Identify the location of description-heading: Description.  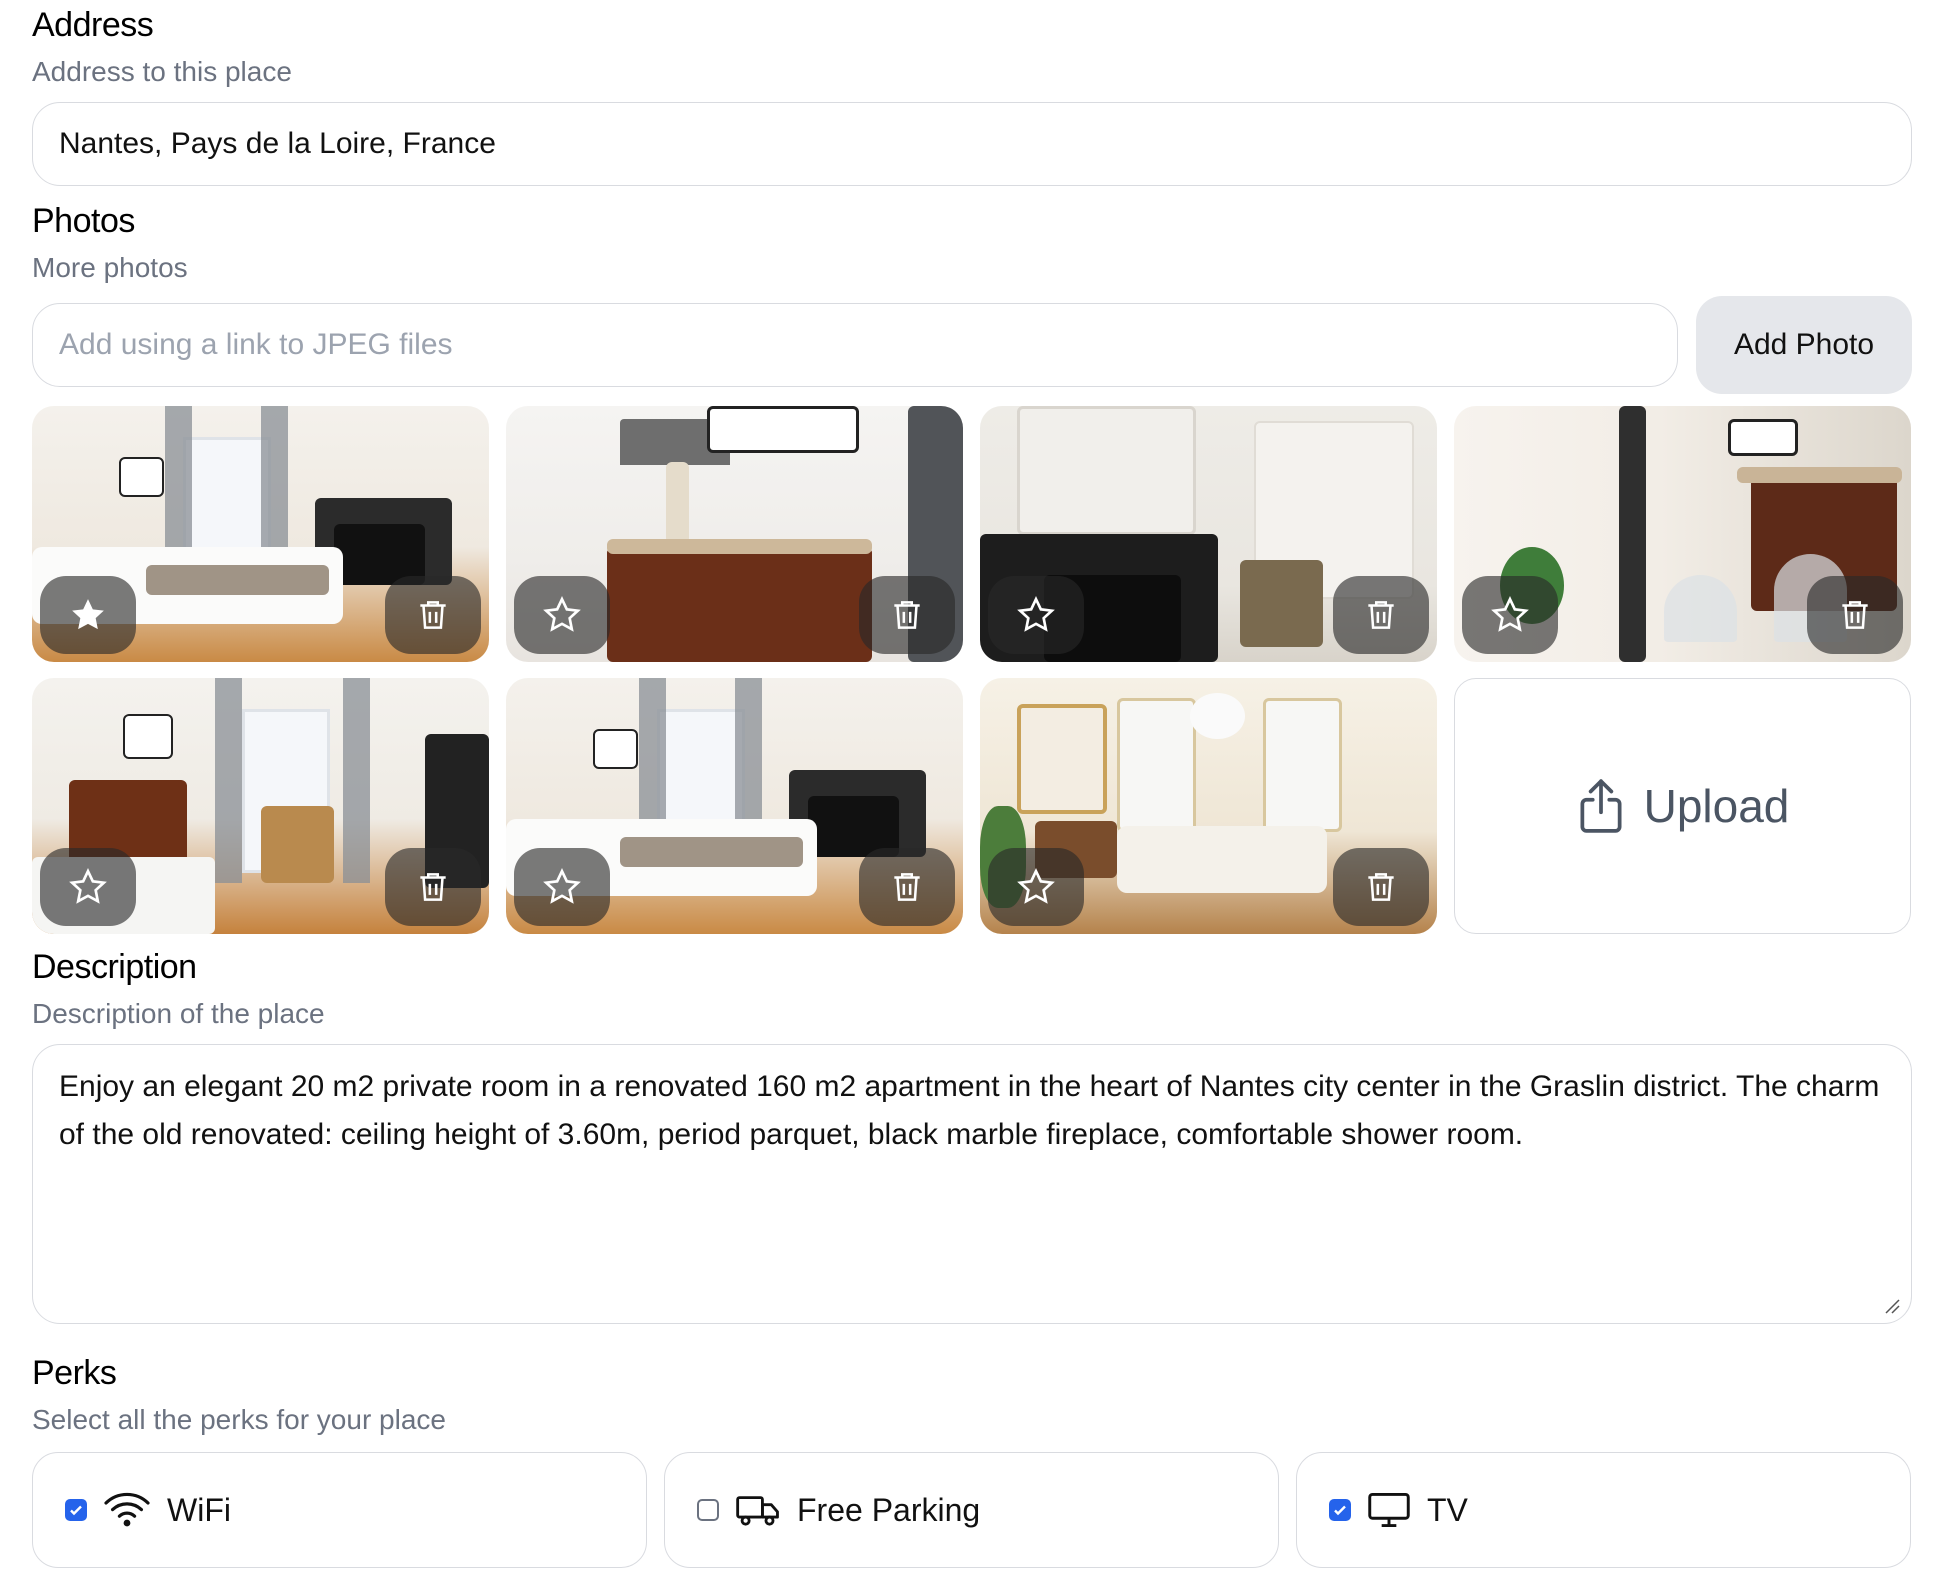
(114, 967).